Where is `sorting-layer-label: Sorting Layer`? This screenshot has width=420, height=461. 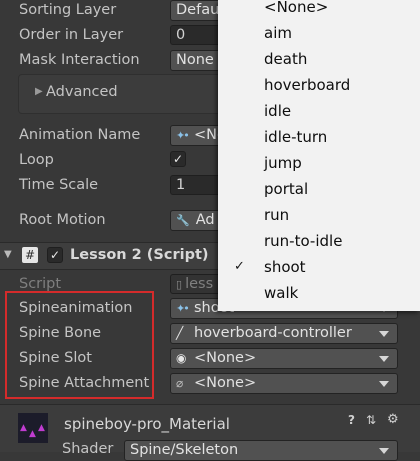
sorting-layer-label: Sorting Layer is located at coordinates (68, 10).